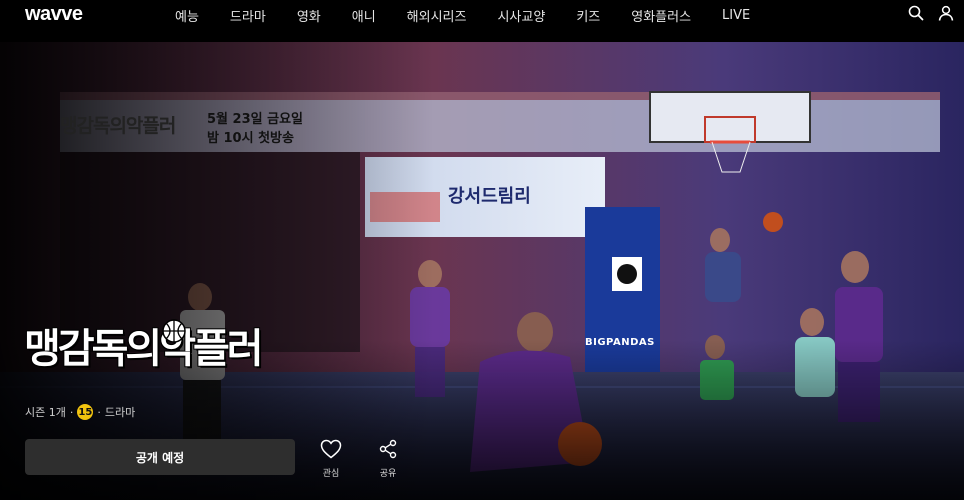  What do you see at coordinates (250, 138) in the screenshot?
I see `promo-time: 밤 10시 첫방송` at bounding box center [250, 138].